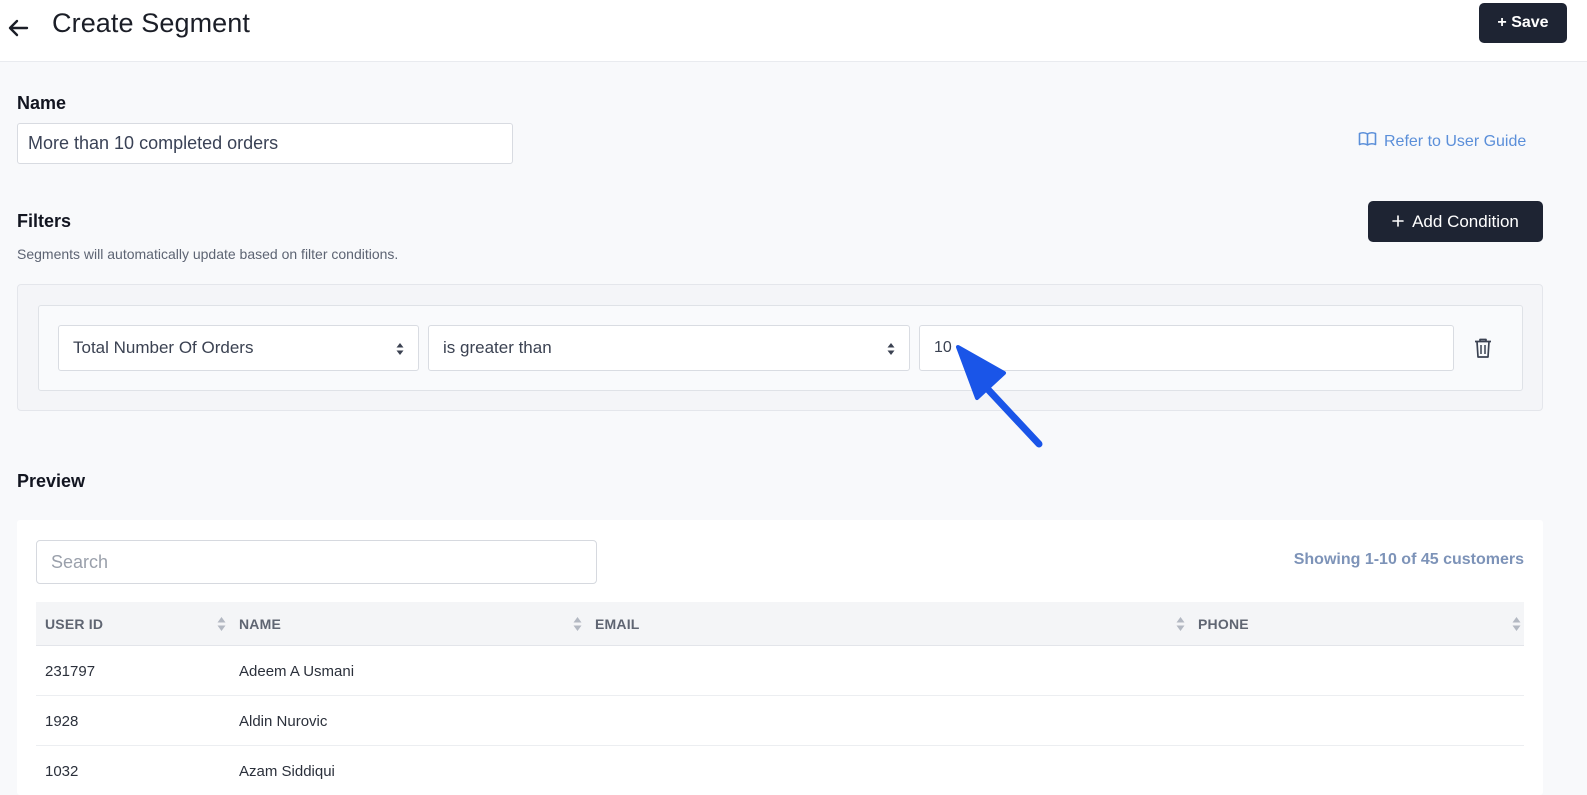 This screenshot has width=1587, height=795. Describe the element at coordinates (297, 671) in the screenshot. I see `cell-name: Adeem A Usmani` at that location.